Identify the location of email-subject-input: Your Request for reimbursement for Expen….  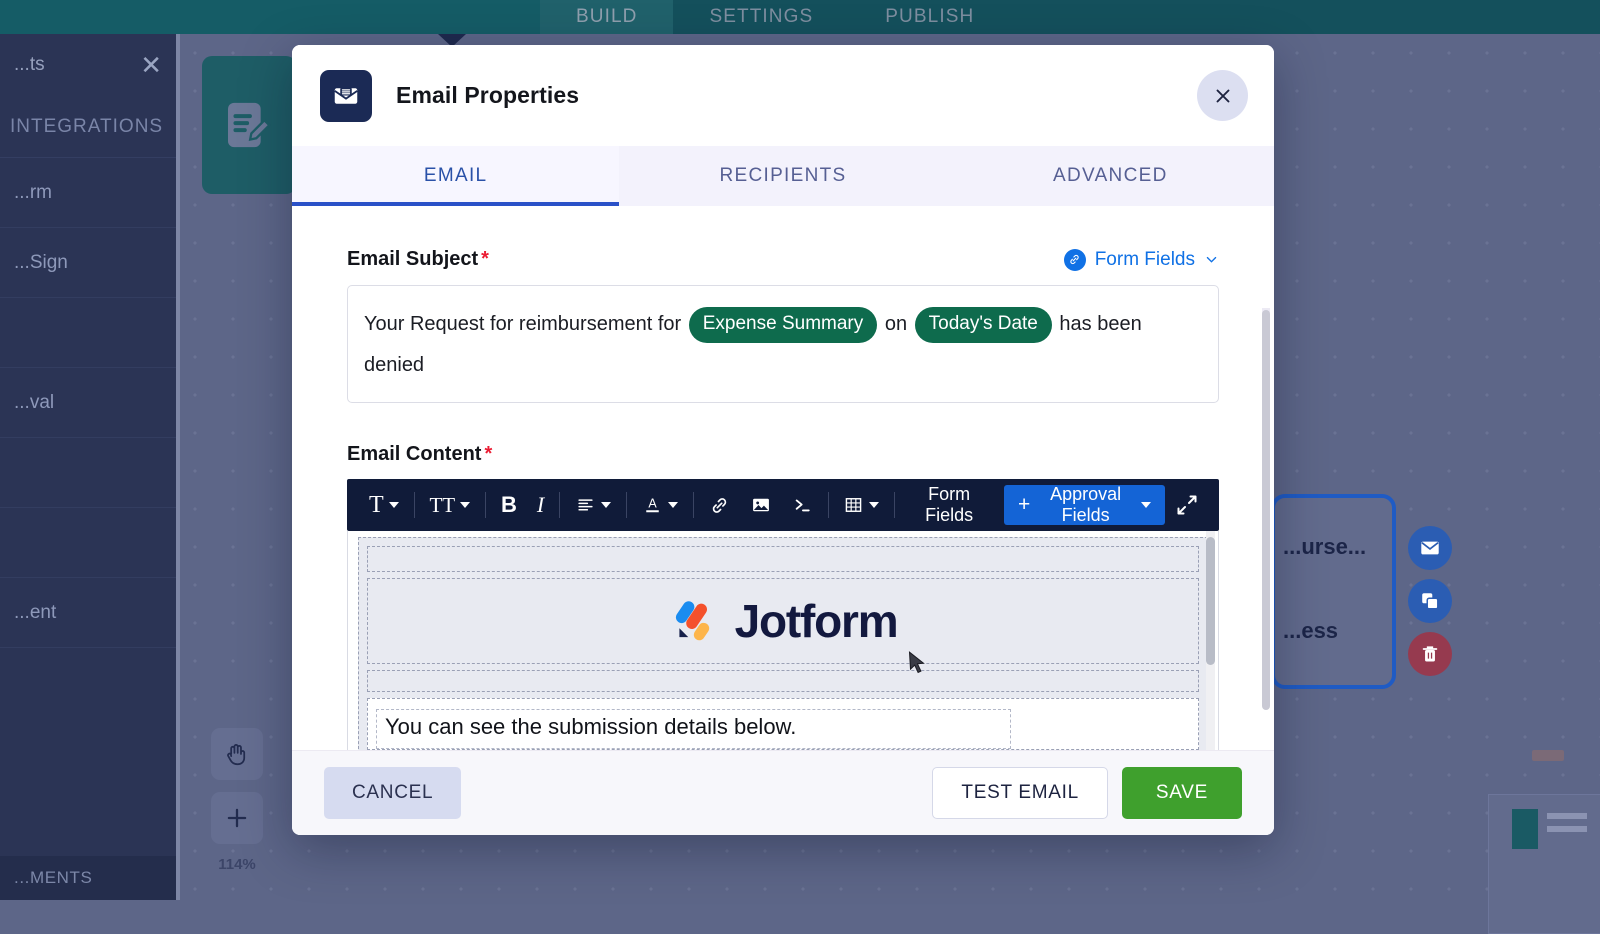
(783, 344).